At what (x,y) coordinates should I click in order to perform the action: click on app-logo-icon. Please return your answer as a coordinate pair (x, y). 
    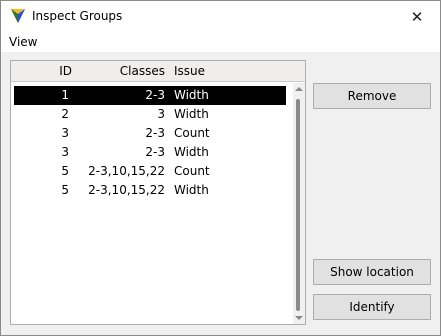
    Looking at the image, I should click on (18, 16).